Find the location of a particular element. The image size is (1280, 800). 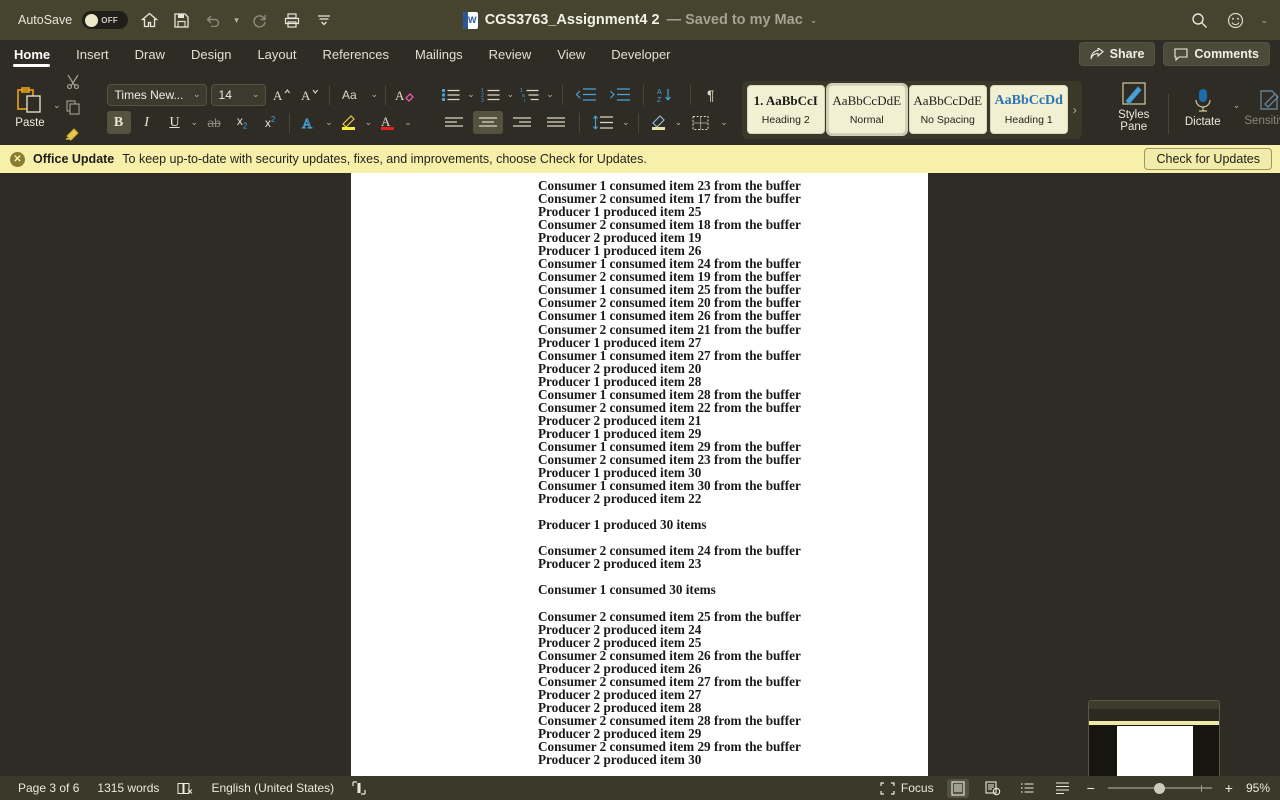

highlight-color-icon is located at coordinates (349, 122).